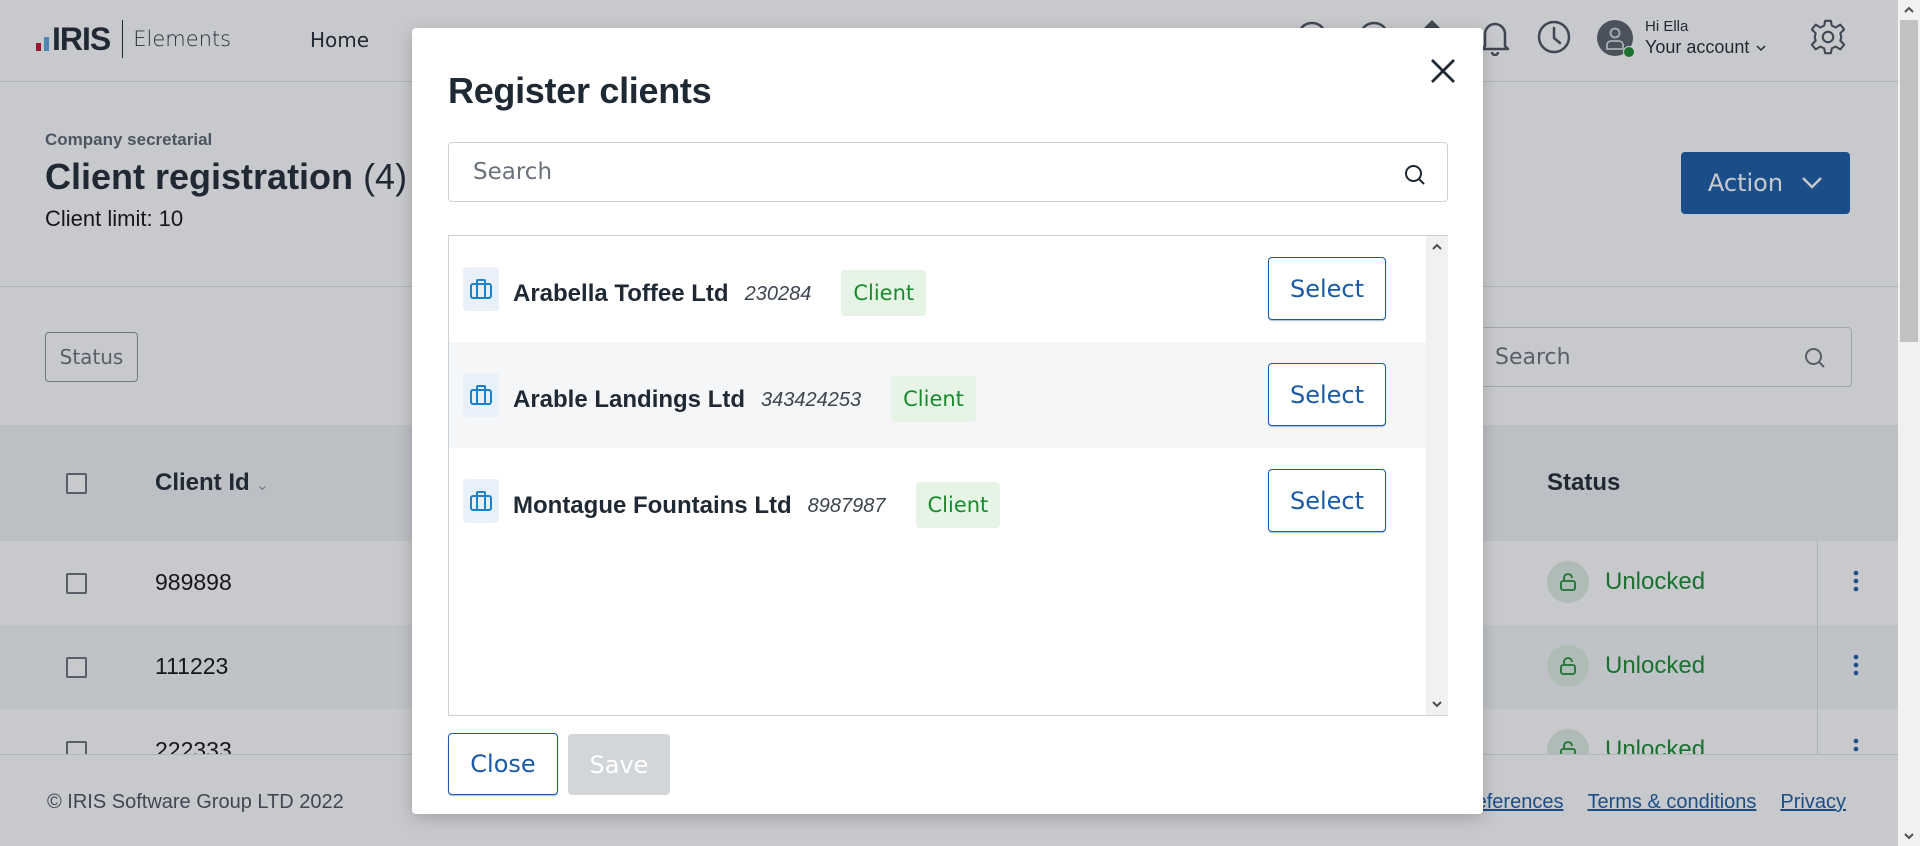 Image resolution: width=1920 pixels, height=846 pixels. What do you see at coordinates (937, 289) in the screenshot?
I see `client-list-item: Arabella Toffee Ltd 230284 Client Select` at bounding box center [937, 289].